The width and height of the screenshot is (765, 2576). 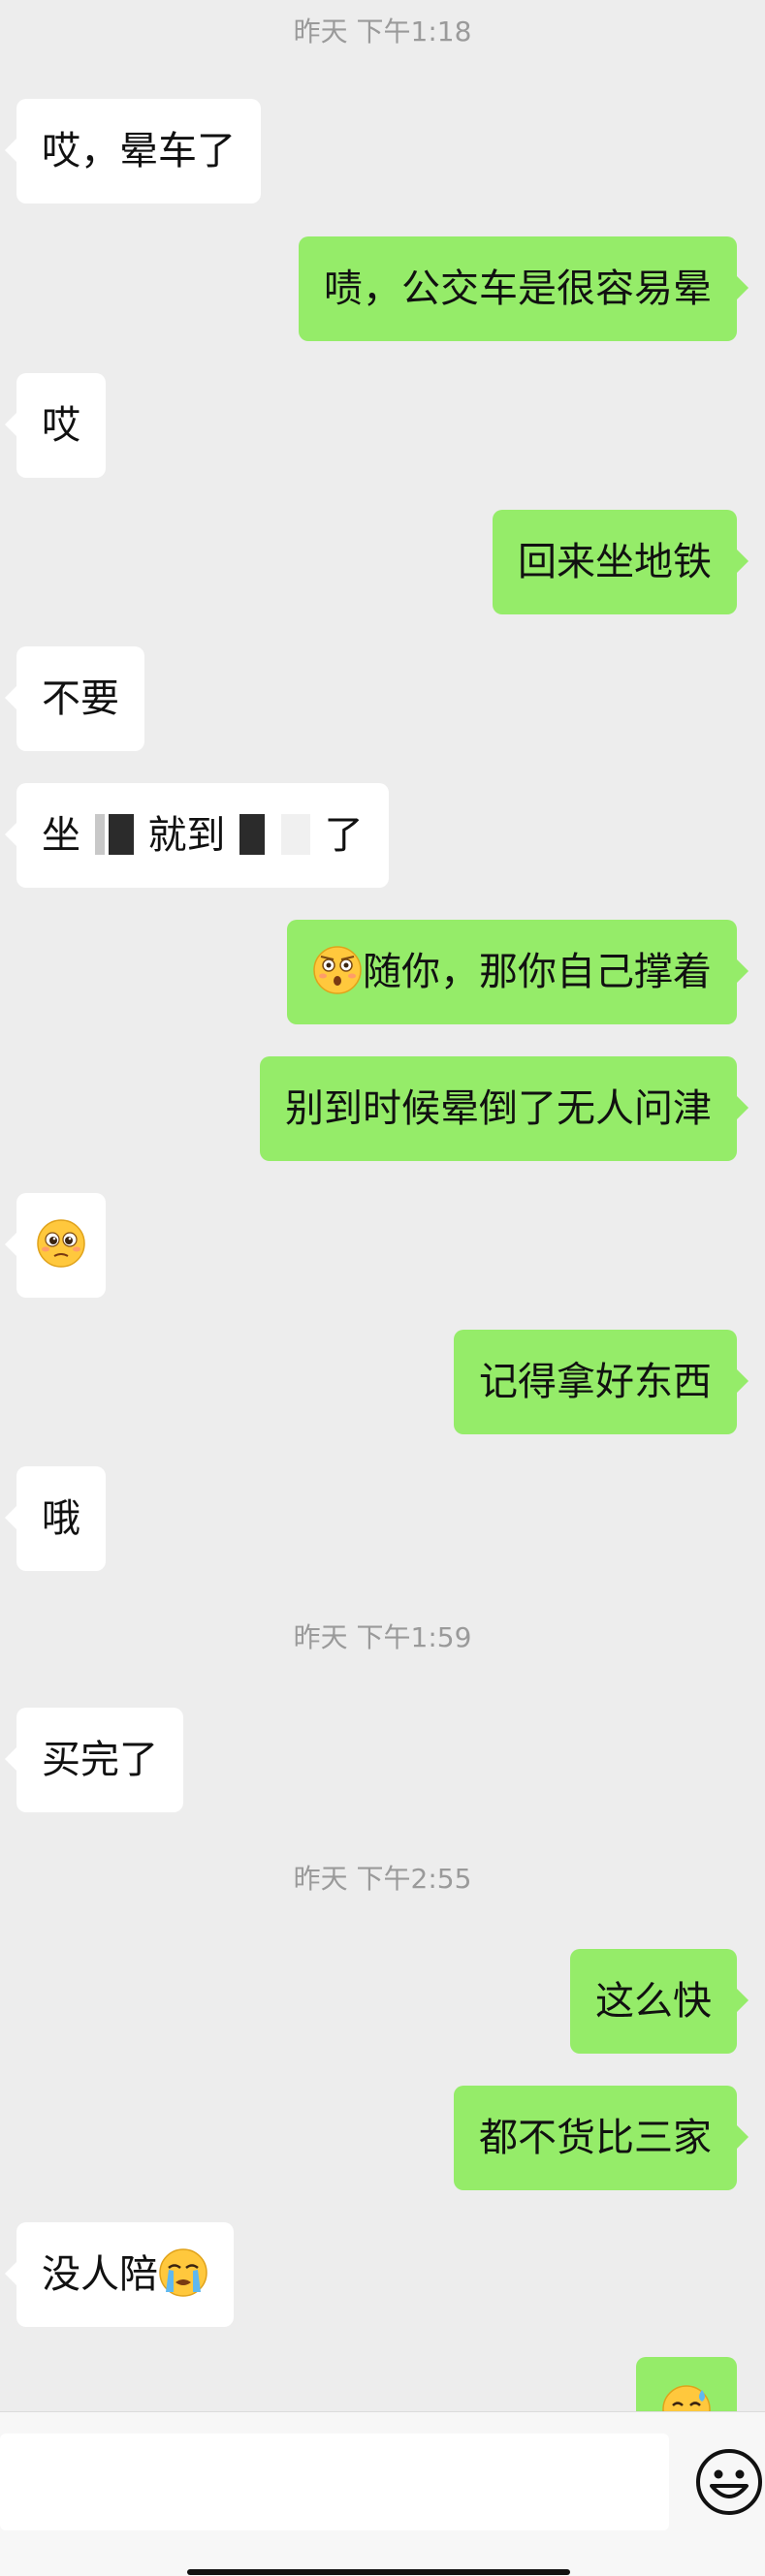 I want to click on home-indicator, so click(x=379, y=2572).